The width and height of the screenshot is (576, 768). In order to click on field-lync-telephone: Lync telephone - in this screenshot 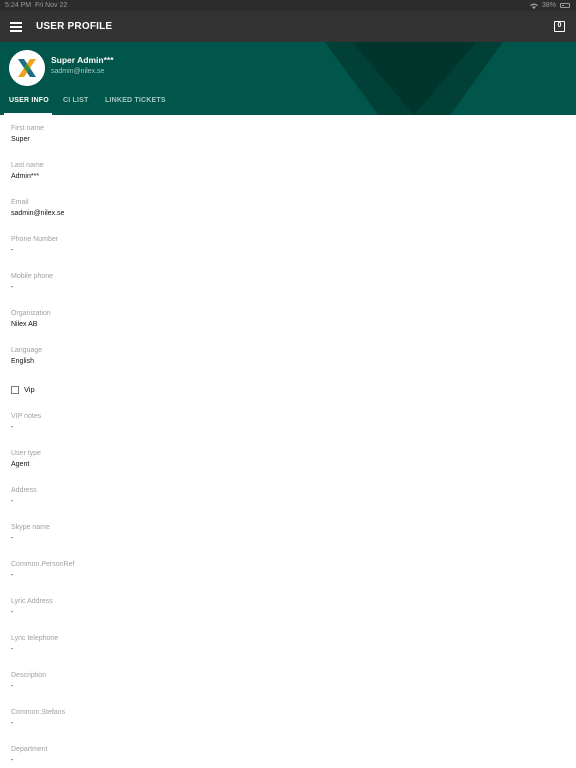, I will do `click(34, 644)`.